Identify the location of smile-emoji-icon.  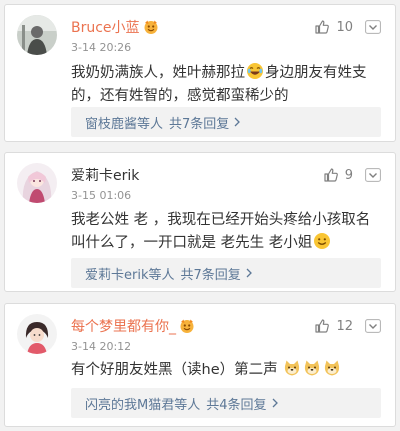
(322, 241).